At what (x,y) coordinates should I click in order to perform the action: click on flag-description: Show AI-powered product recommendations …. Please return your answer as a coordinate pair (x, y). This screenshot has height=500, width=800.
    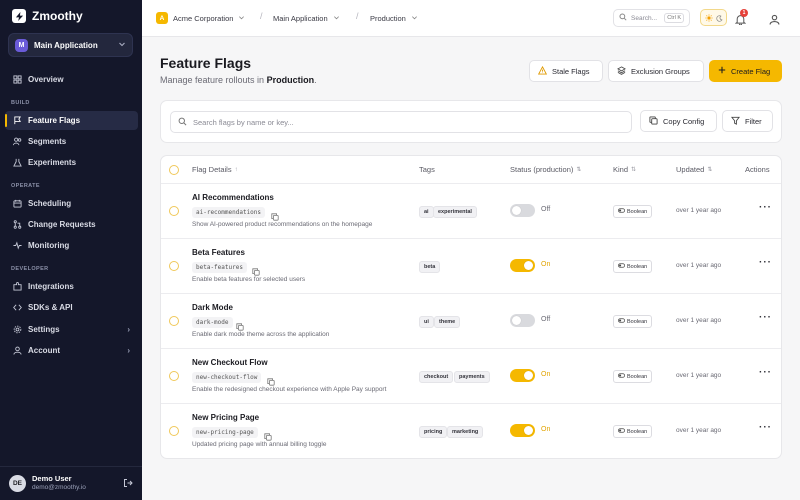
    Looking at the image, I should click on (282, 224).